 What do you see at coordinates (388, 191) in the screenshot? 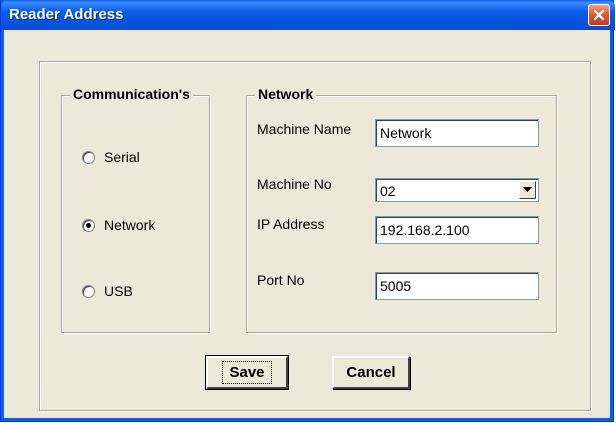
I see `machine-no-value: 02` at bounding box center [388, 191].